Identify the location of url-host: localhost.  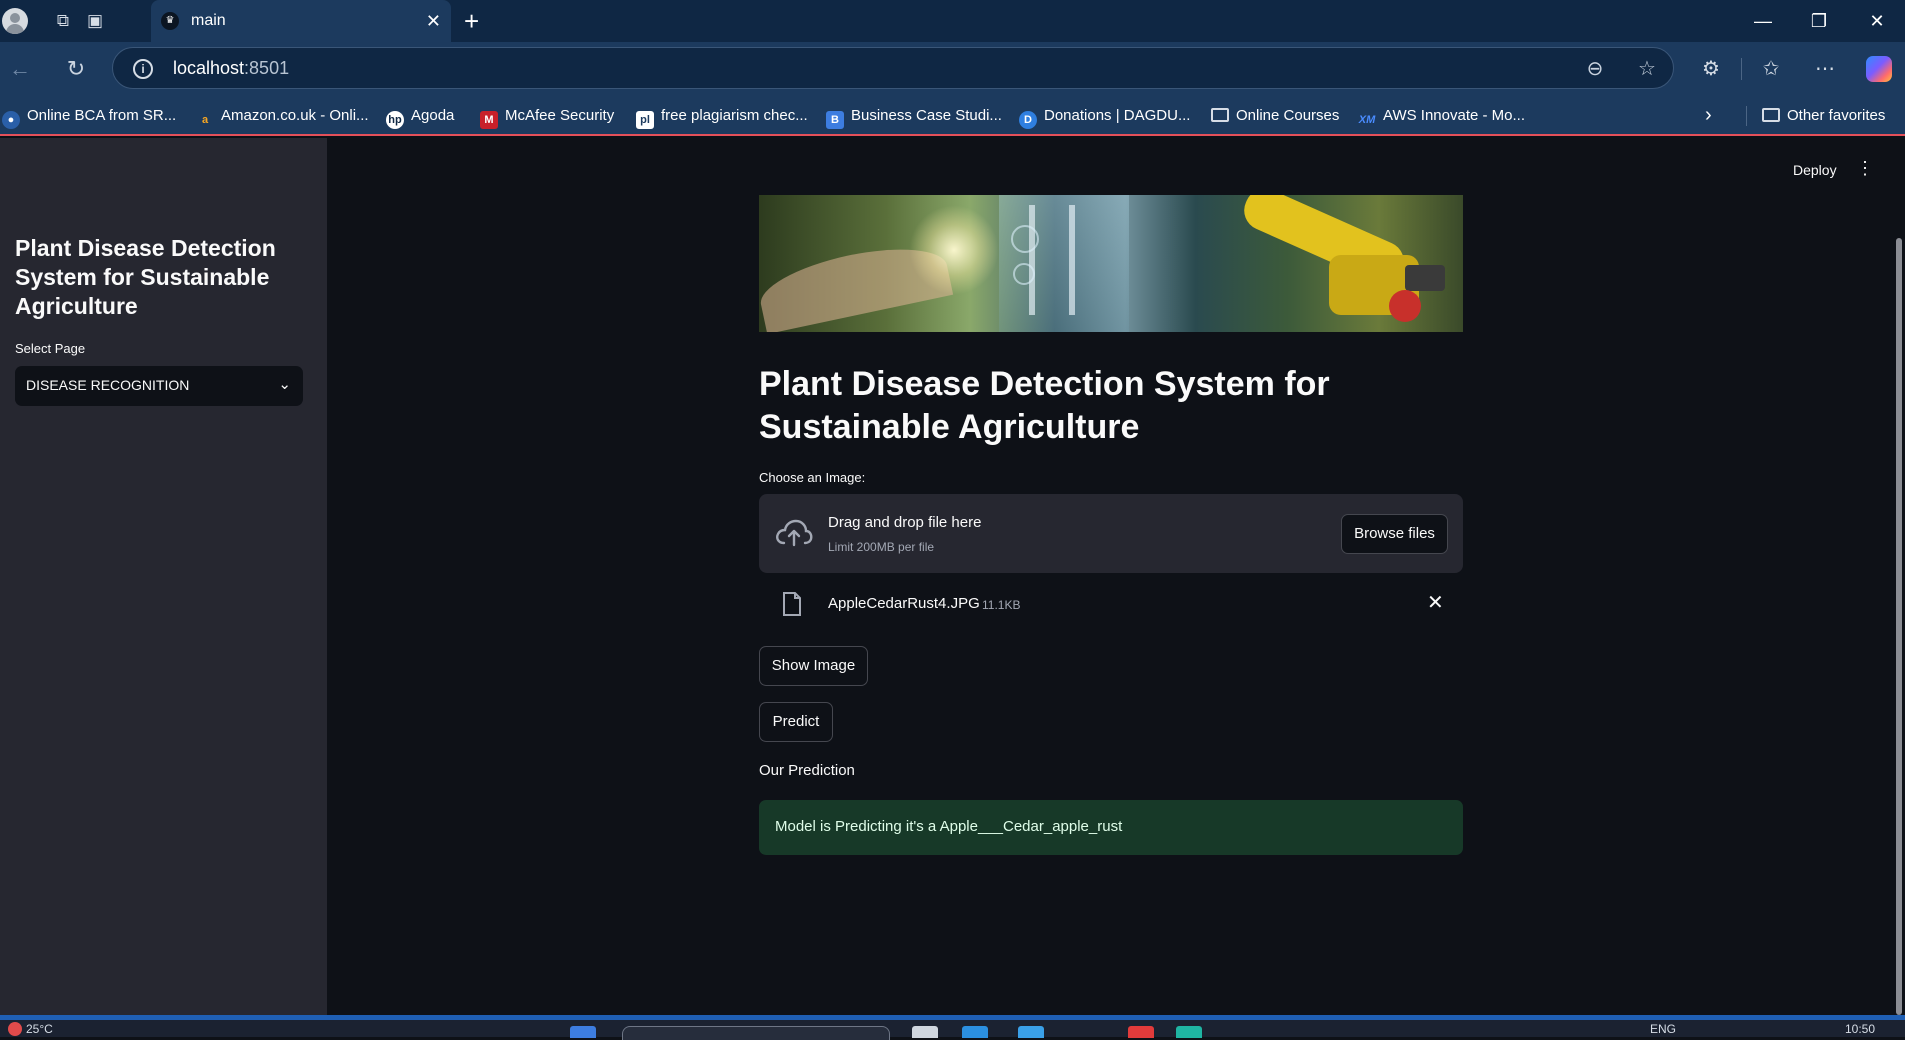
(209, 68).